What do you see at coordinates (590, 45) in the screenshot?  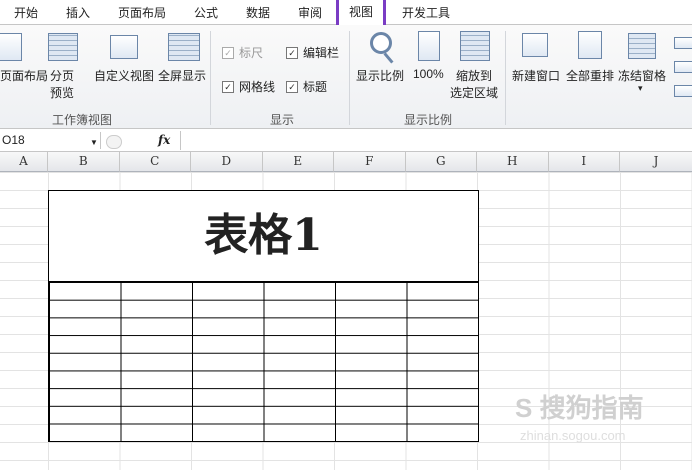 I see `arrange-all-icon` at bounding box center [590, 45].